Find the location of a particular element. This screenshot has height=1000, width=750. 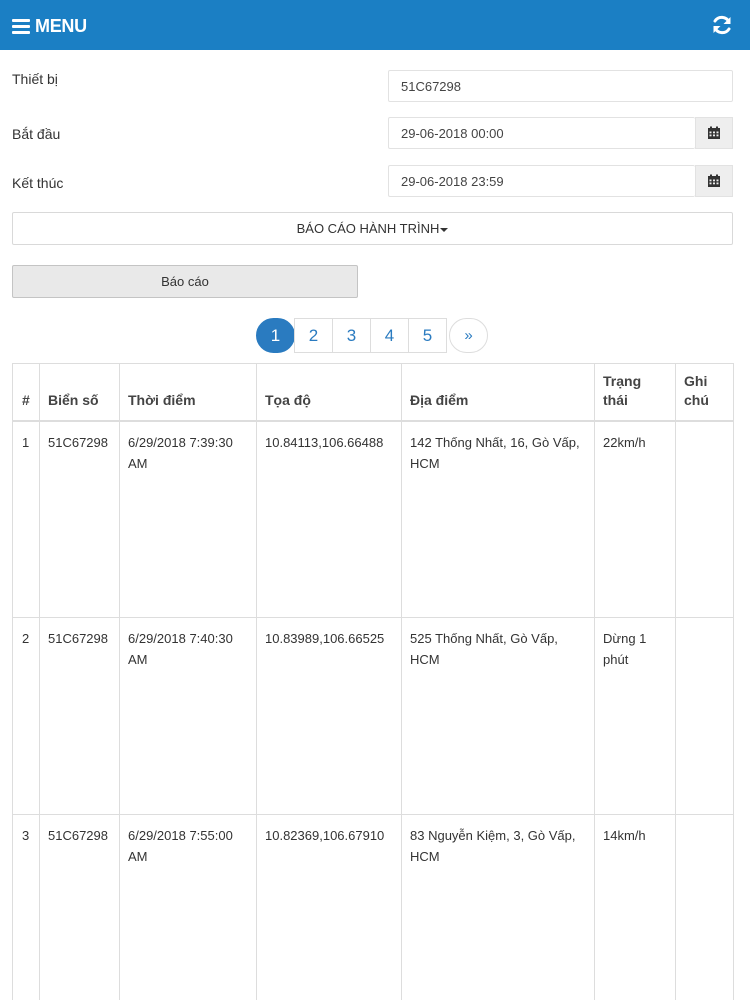

page-5-button: 5 is located at coordinates (427, 335).